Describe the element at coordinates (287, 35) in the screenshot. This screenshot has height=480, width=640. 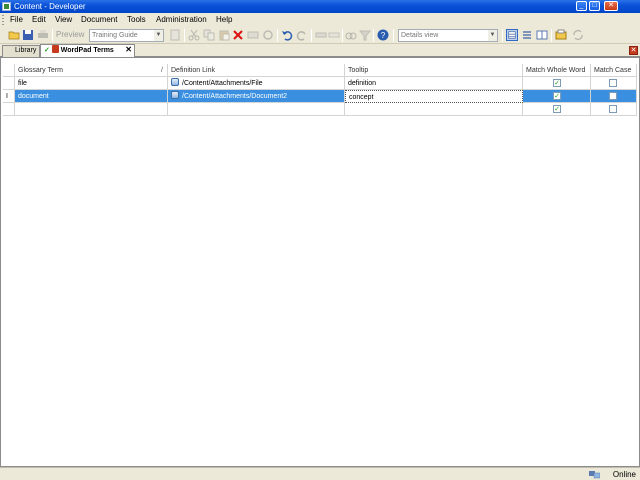
I see `undo-icon` at that location.